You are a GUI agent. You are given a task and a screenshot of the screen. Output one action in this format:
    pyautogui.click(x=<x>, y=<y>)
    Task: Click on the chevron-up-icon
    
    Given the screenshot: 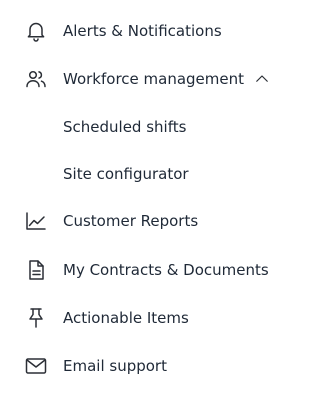 What is the action you would take?
    pyautogui.click(x=262, y=79)
    